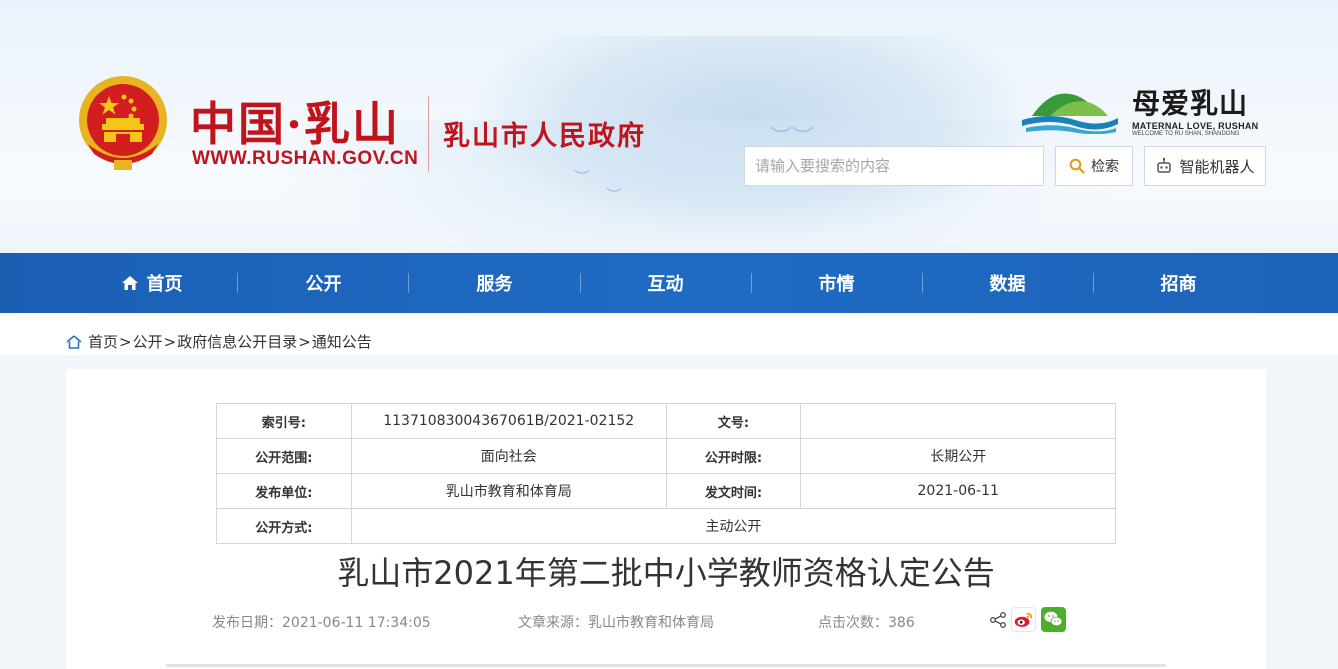 This screenshot has width=1338, height=669. I want to click on issue-time-label: 发文时间:, so click(733, 491).